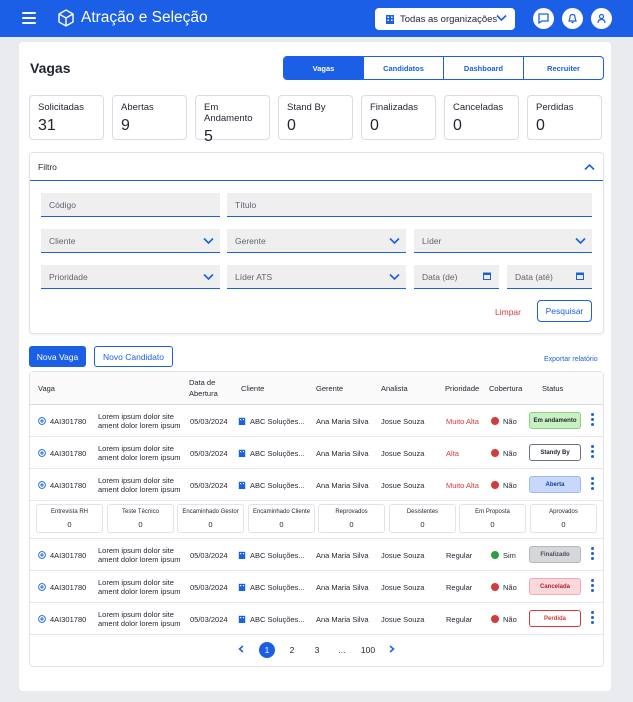  Describe the element at coordinates (564, 311) in the screenshot. I see `search-button: Pesquisar` at that location.